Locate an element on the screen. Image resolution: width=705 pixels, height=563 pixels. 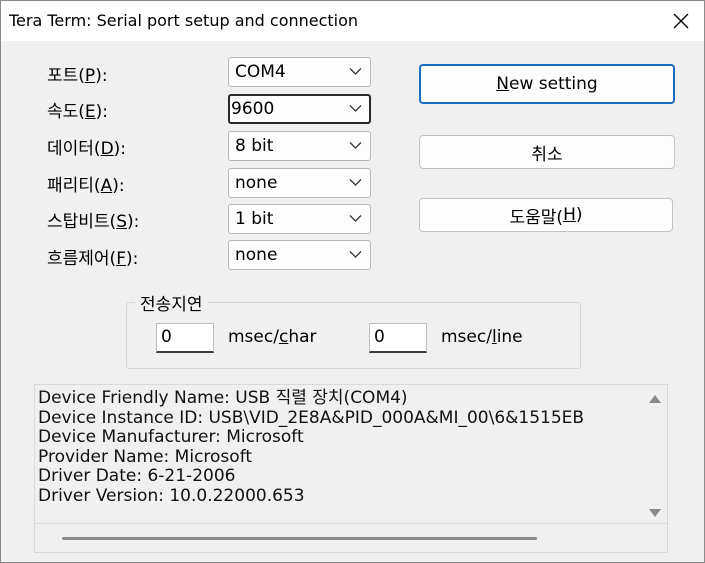
parity-label: 패리티(A): is located at coordinates (86, 186).